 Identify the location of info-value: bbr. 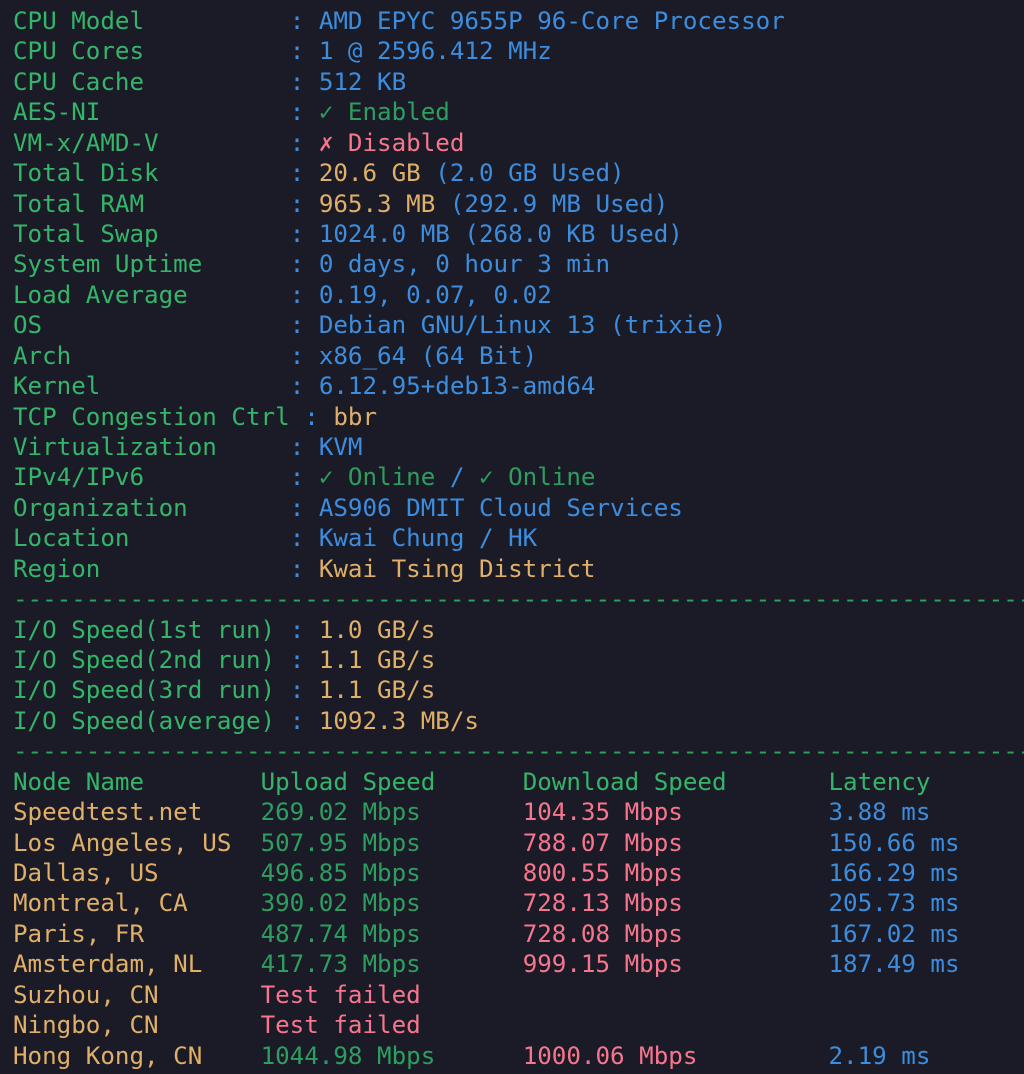
(355, 416).